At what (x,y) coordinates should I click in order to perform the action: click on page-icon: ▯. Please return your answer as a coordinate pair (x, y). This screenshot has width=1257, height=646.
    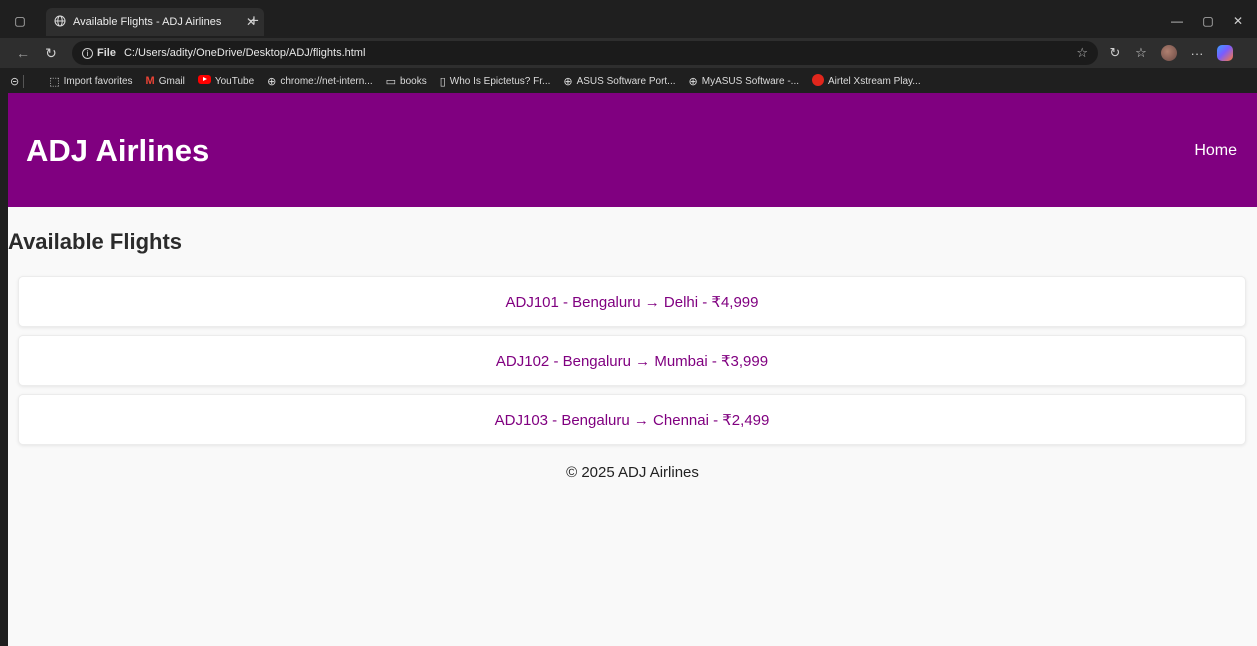
    Looking at the image, I should click on (442, 81).